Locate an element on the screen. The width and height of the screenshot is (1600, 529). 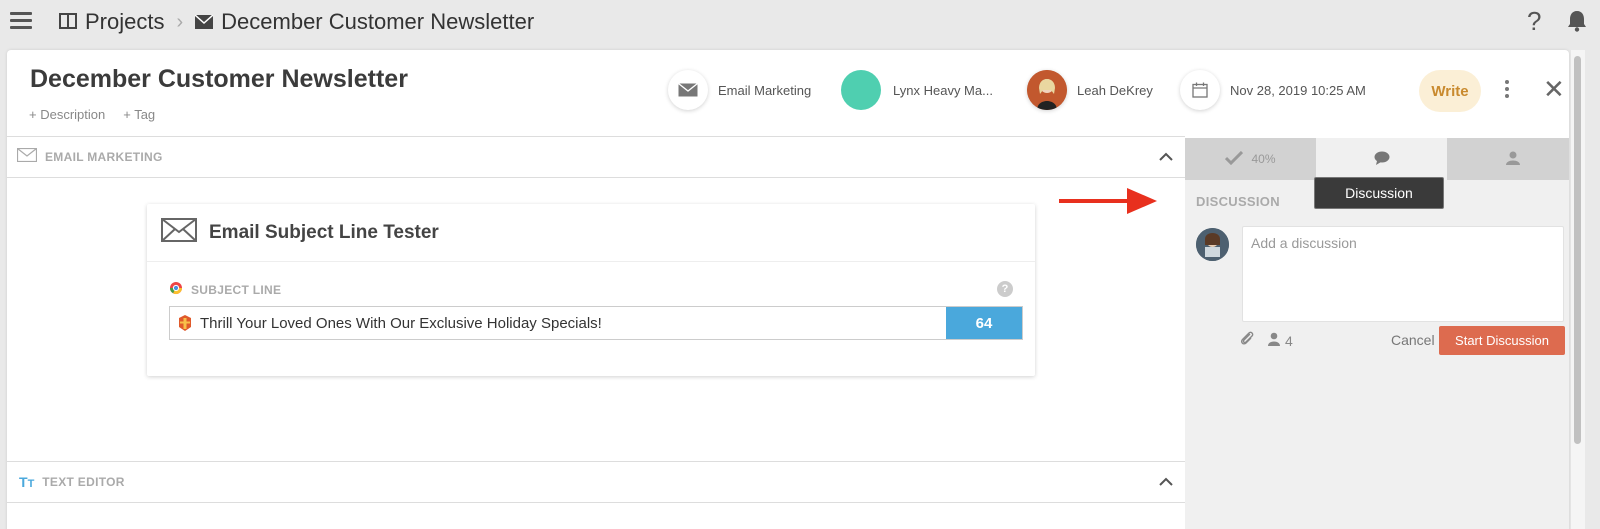
chrome-icon is located at coordinates (176, 289).